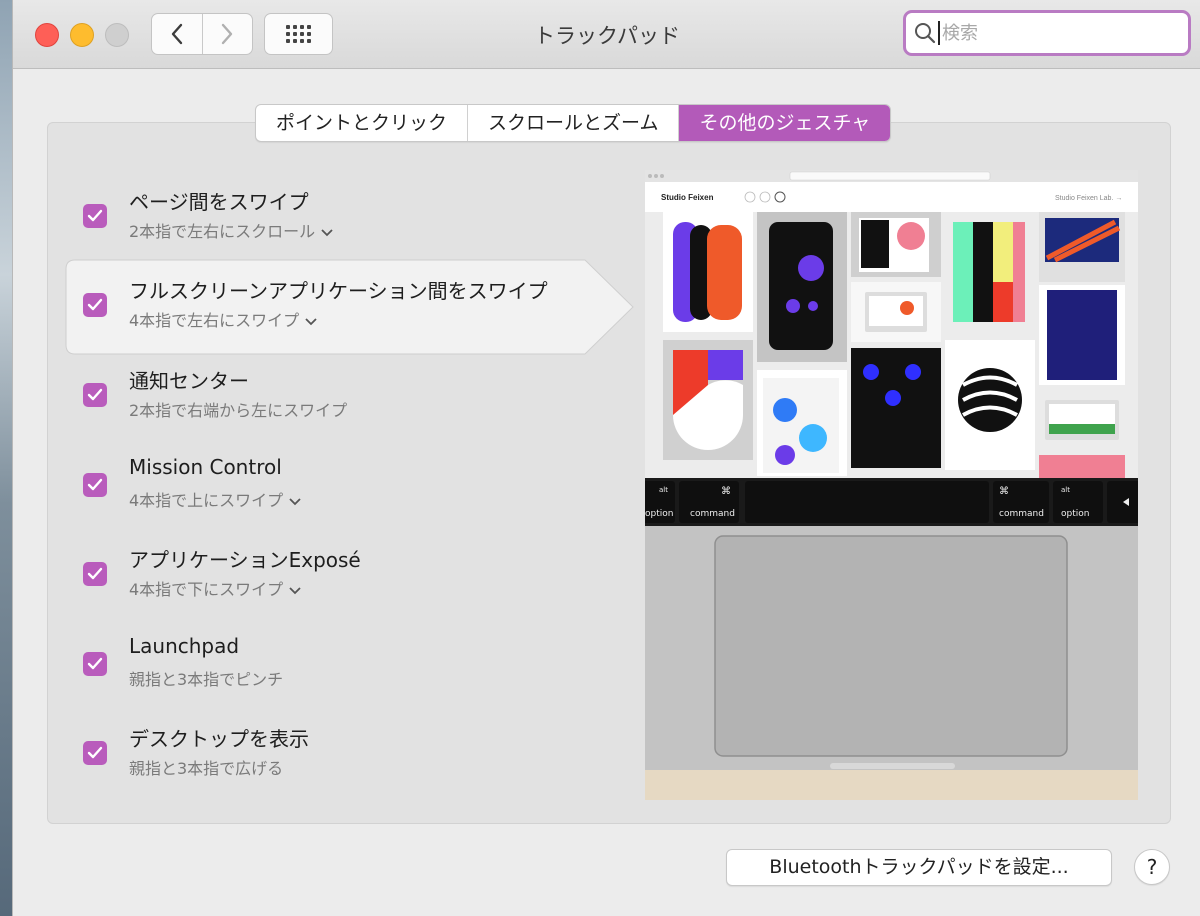  I want to click on site-link: Studio Feixen Lab. →, so click(1088, 198).